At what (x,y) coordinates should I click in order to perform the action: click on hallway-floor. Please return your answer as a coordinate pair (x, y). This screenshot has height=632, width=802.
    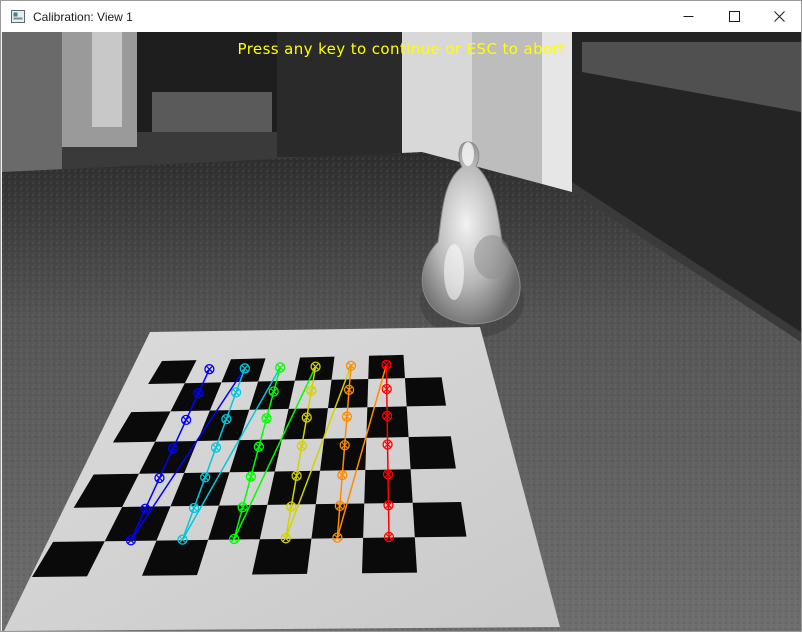
    Looking at the image, I should click on (212, 112).